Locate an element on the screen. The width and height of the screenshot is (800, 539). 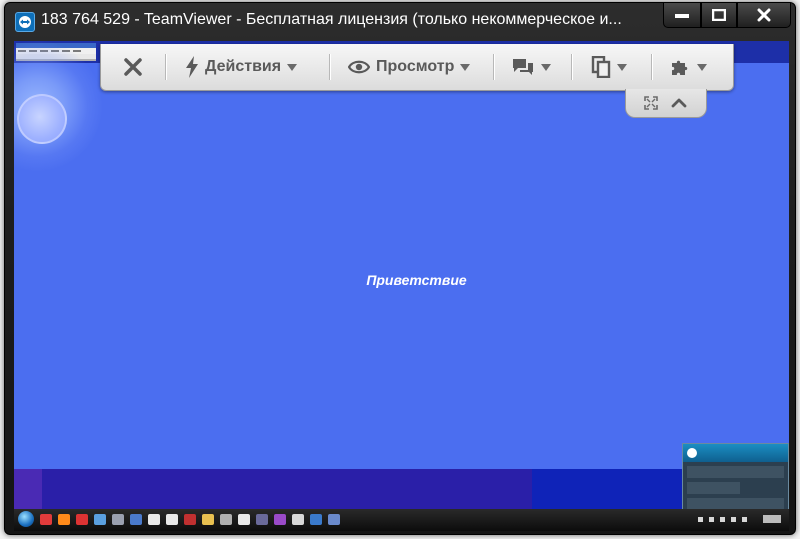
extras-menu is located at coordinates (688, 67).